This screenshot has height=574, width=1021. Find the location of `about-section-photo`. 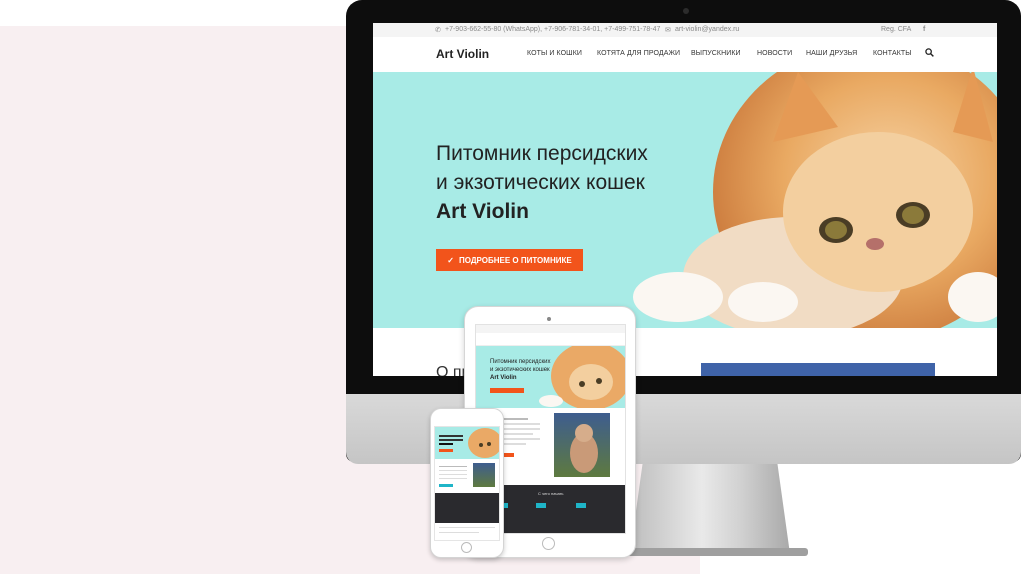

about-section-photo is located at coordinates (818, 369).